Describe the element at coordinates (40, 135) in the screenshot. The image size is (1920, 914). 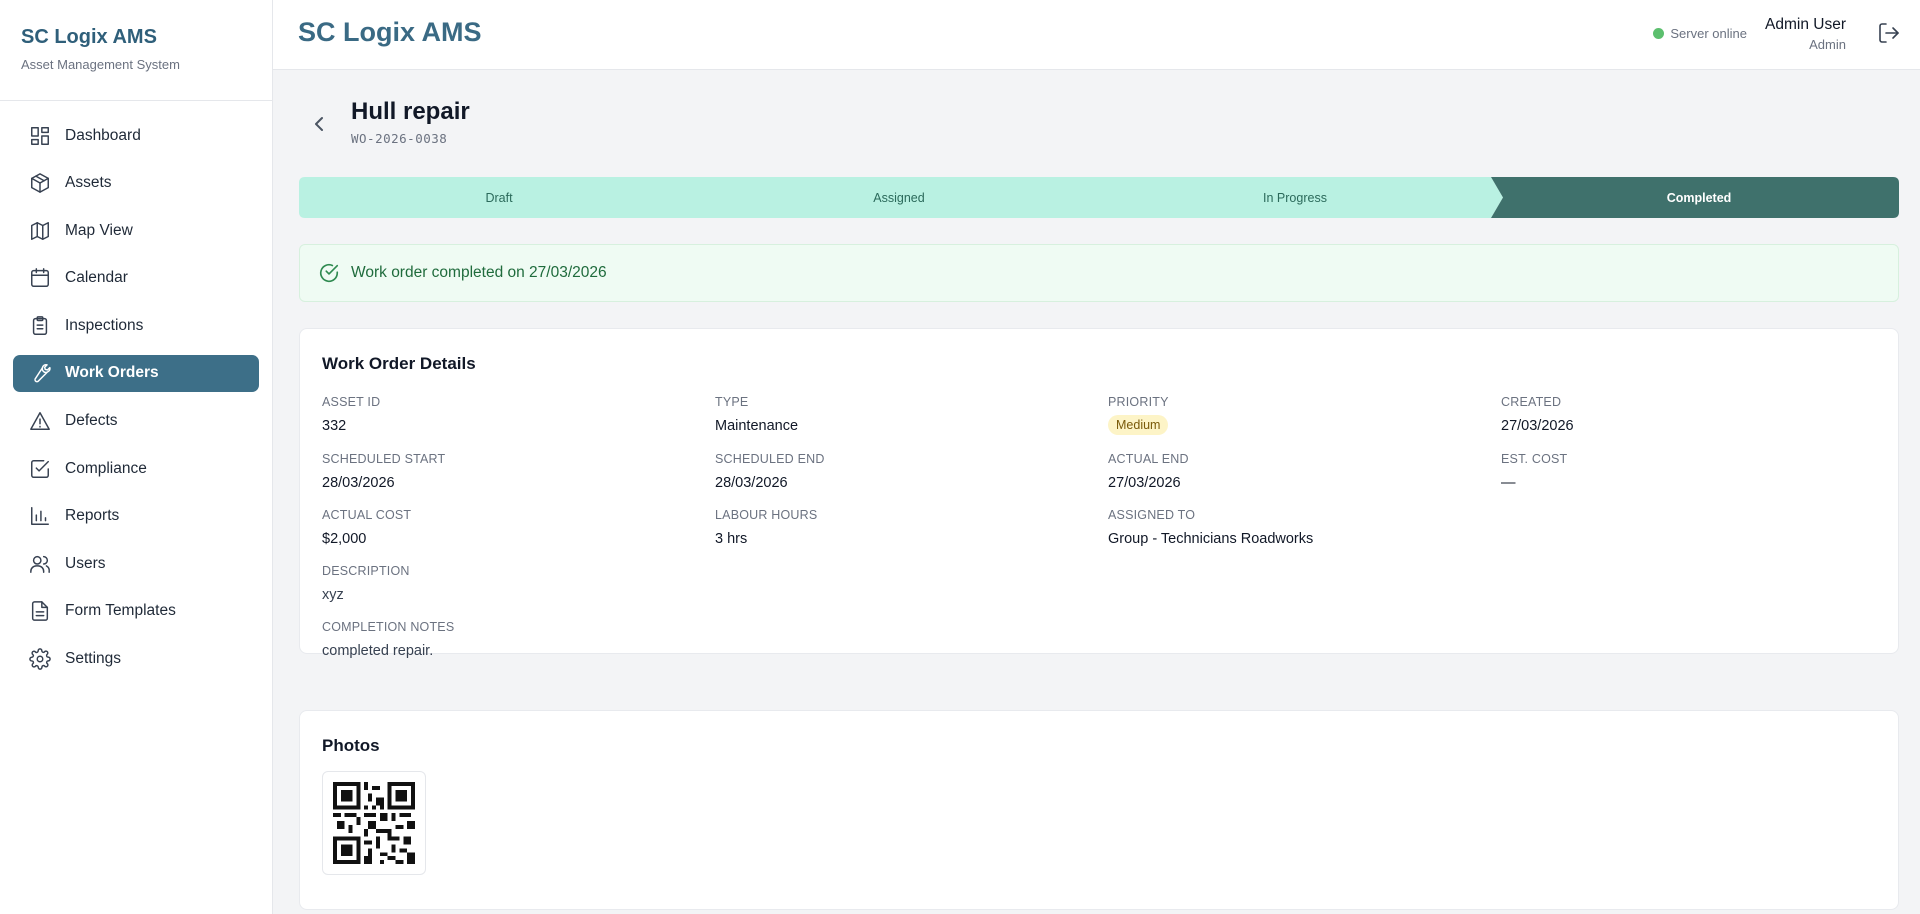
I see `dashboard-icon` at that location.